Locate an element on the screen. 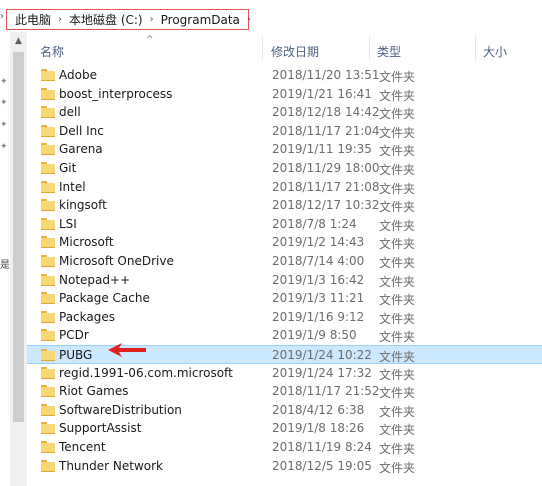  file-name: boost_interprocess is located at coordinates (115, 94).